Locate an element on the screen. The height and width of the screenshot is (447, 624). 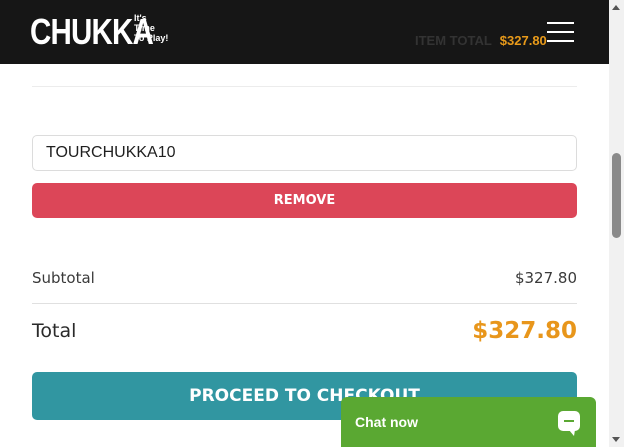
remove-coupon-button: REMOVE is located at coordinates (304, 200).